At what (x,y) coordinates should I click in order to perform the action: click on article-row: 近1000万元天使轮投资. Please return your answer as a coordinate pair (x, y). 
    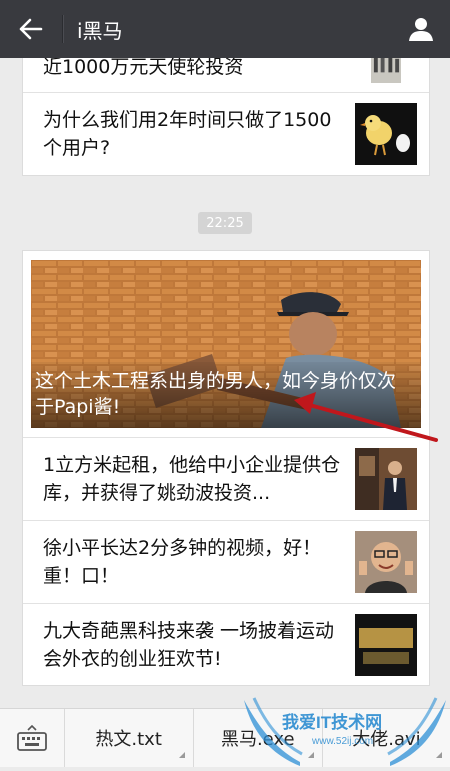
    Looking at the image, I should click on (226, 74).